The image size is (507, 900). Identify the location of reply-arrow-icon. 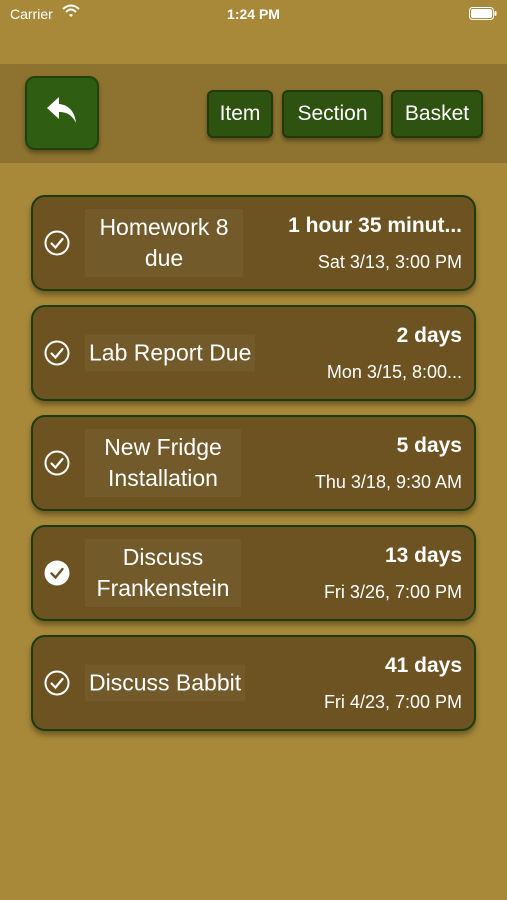
(62, 113).